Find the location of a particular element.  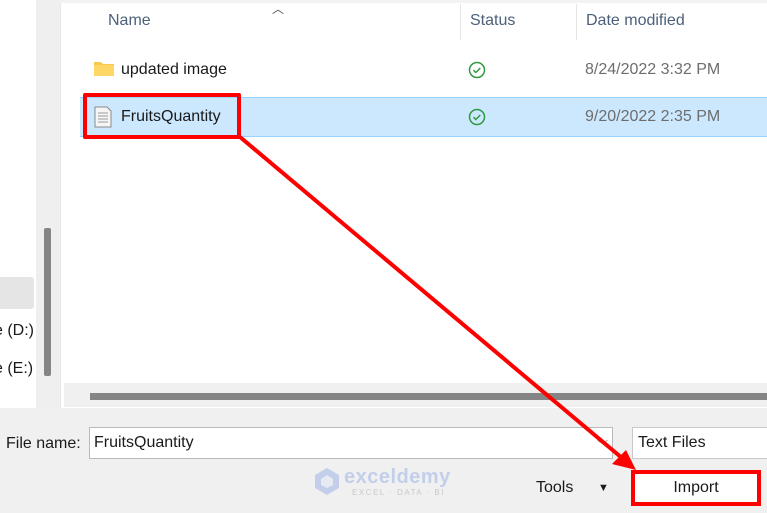

watermark-brand: exceldemy is located at coordinates (397, 477).